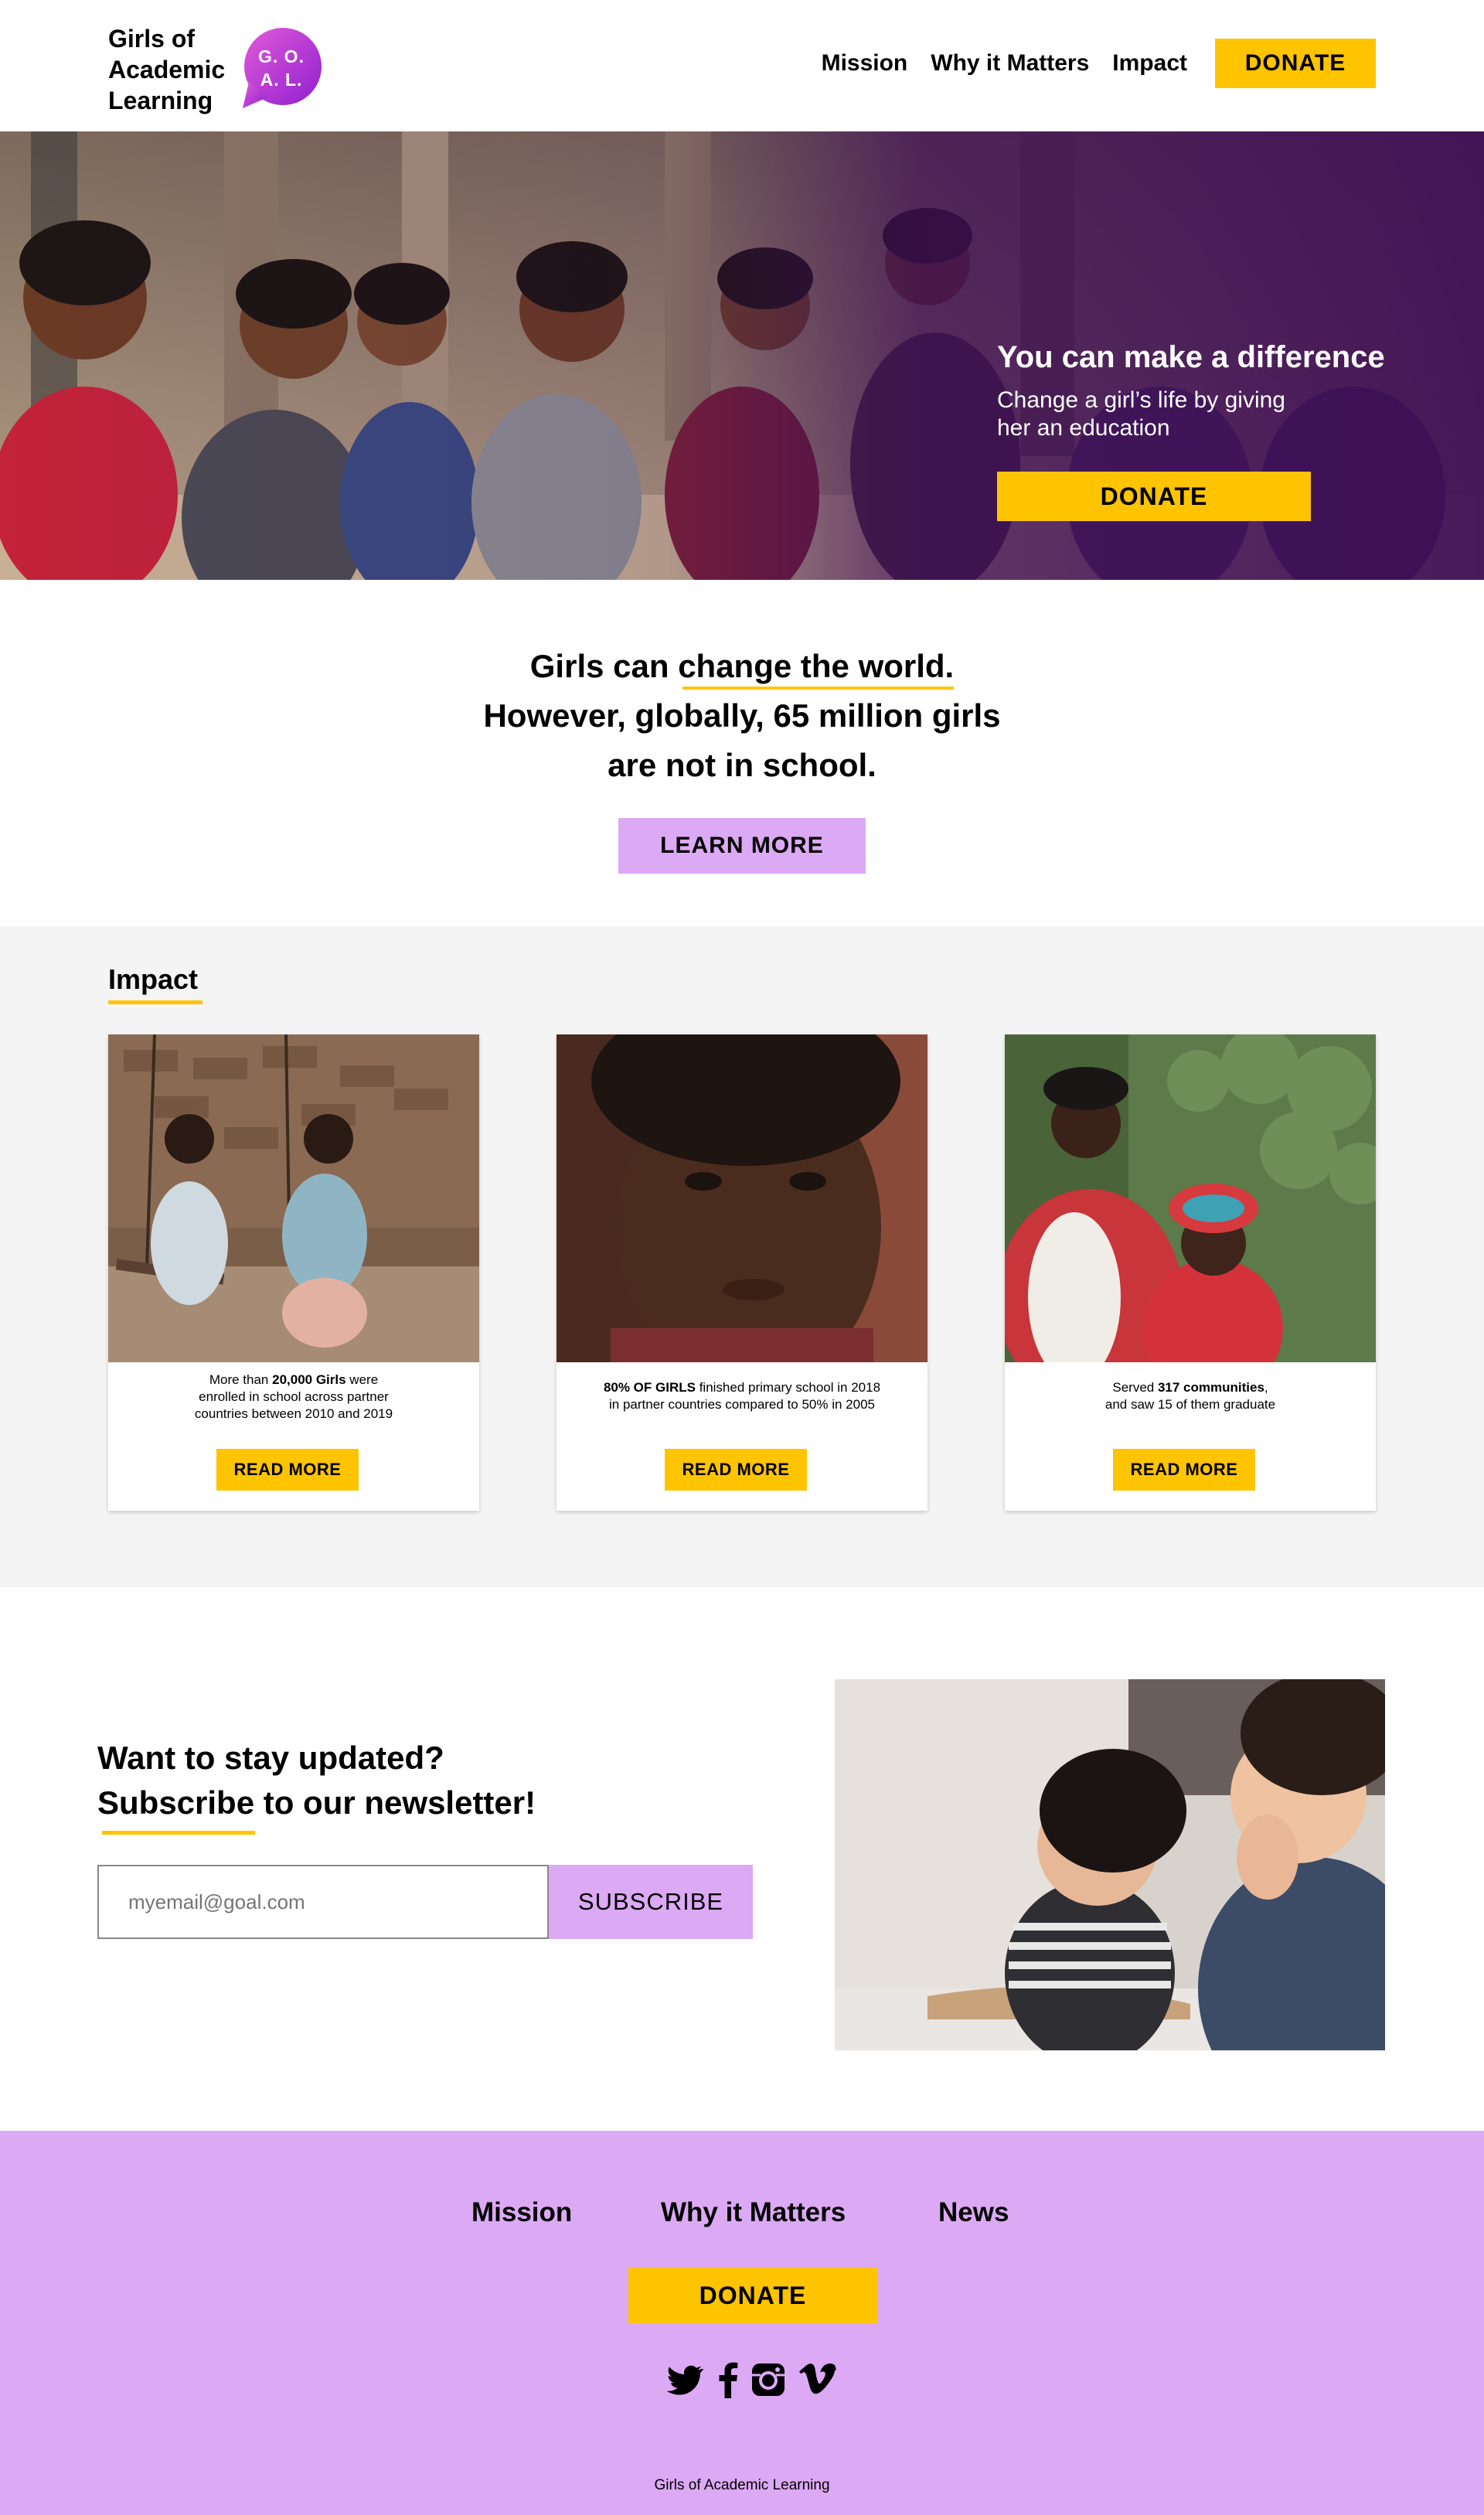 The image size is (1484, 2515). I want to click on newsletter-line1: Want to stay updated?, so click(270, 1758).